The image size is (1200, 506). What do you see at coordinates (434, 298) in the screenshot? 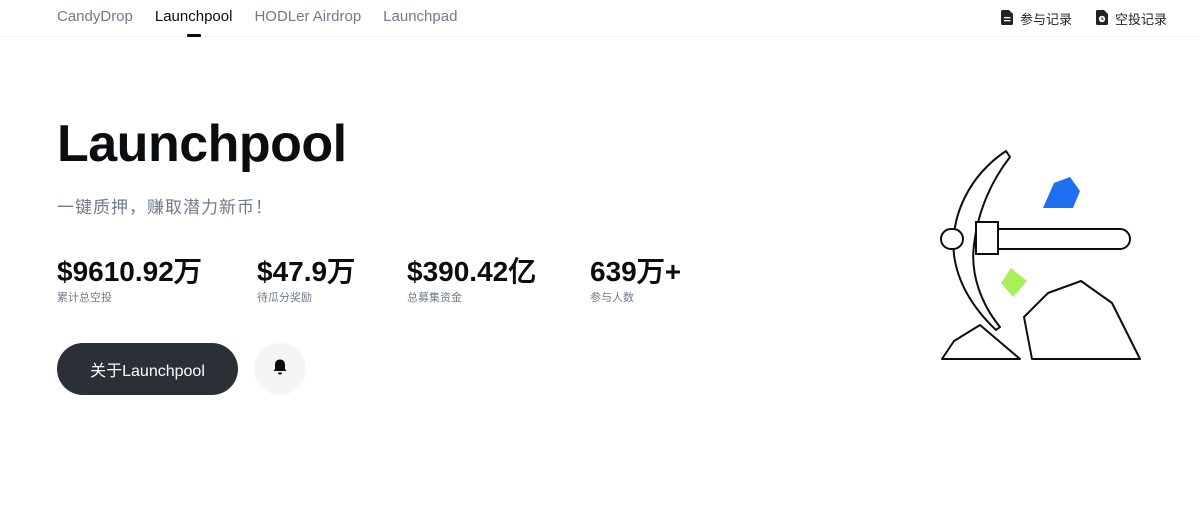
I see `stat-label: 总募集资金` at bounding box center [434, 298].